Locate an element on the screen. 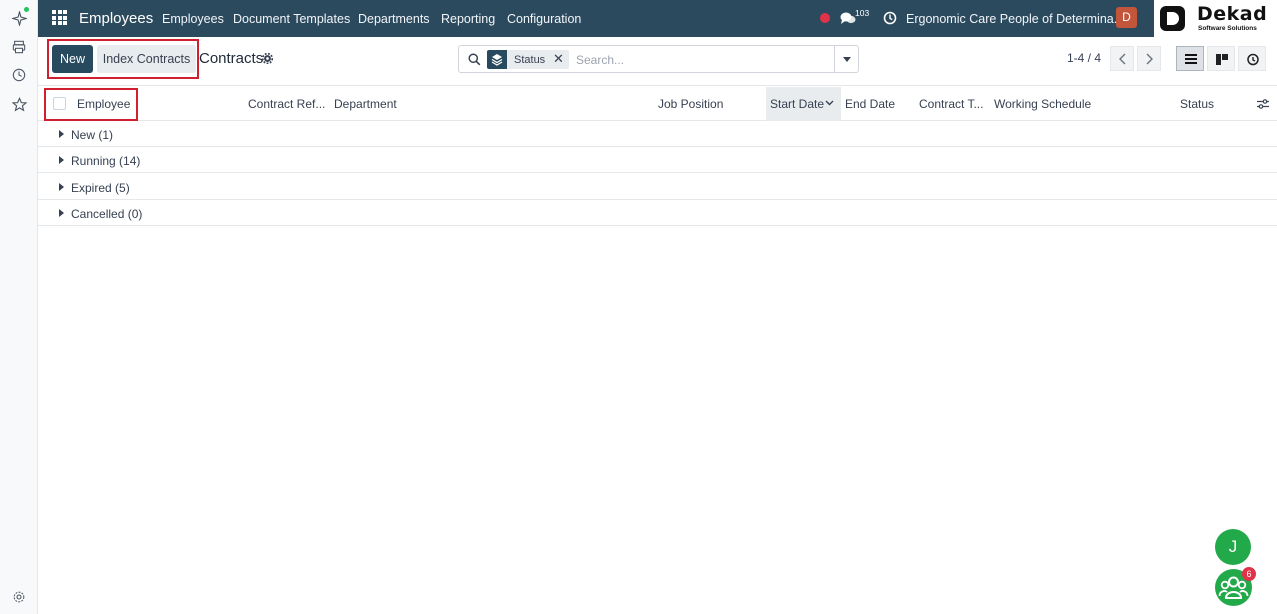  pager-next-button is located at coordinates (1149, 58).